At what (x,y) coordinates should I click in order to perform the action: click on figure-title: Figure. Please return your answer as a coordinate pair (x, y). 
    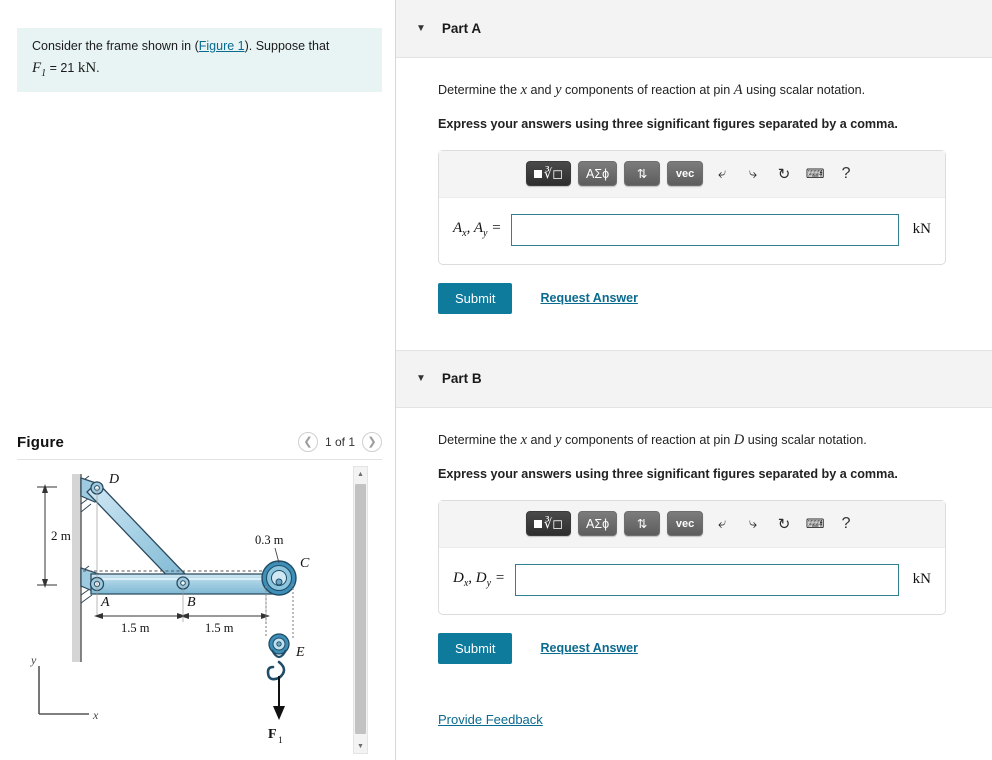
    Looking at the image, I should click on (41, 442).